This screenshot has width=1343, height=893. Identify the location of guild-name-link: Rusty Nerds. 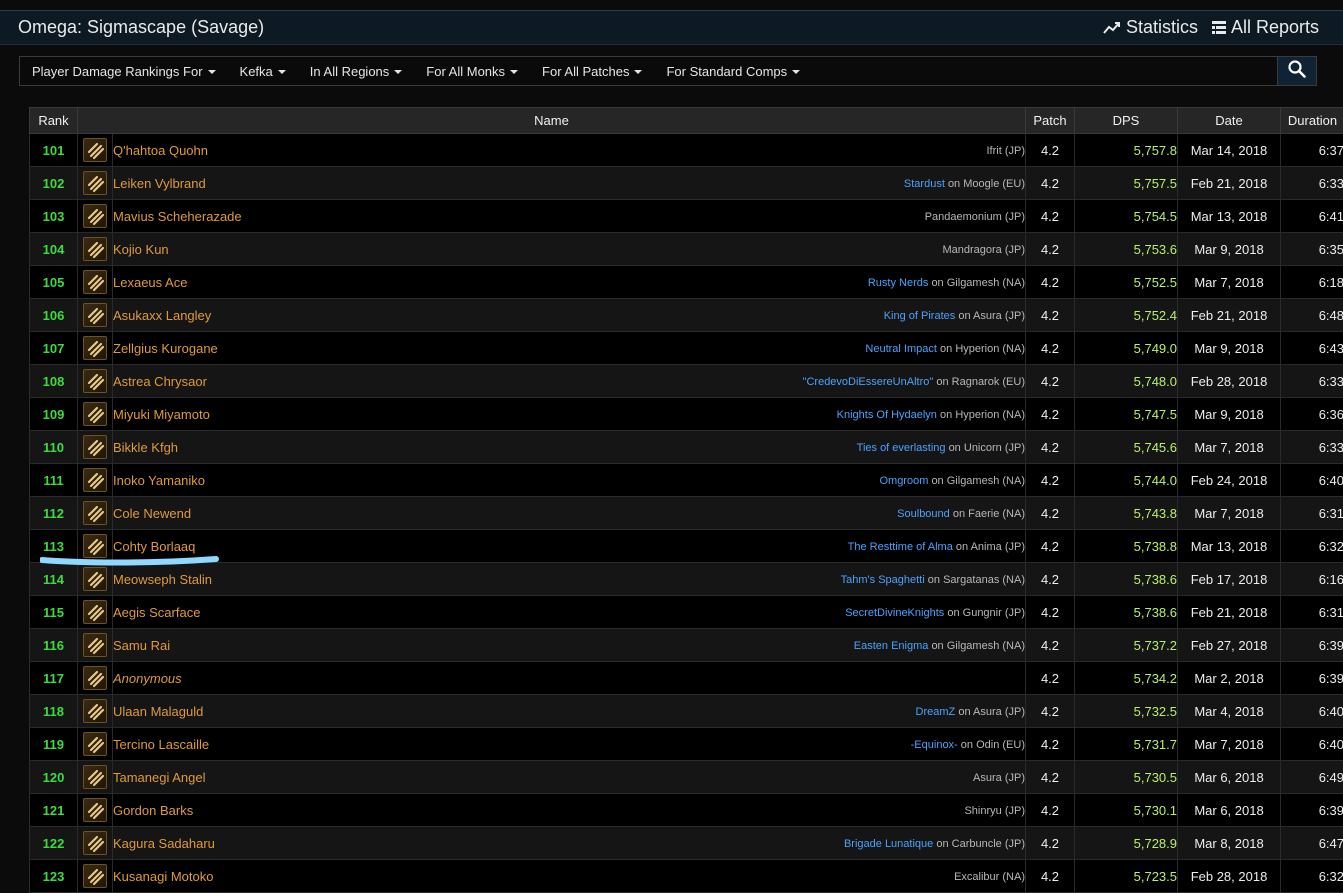
(898, 283).